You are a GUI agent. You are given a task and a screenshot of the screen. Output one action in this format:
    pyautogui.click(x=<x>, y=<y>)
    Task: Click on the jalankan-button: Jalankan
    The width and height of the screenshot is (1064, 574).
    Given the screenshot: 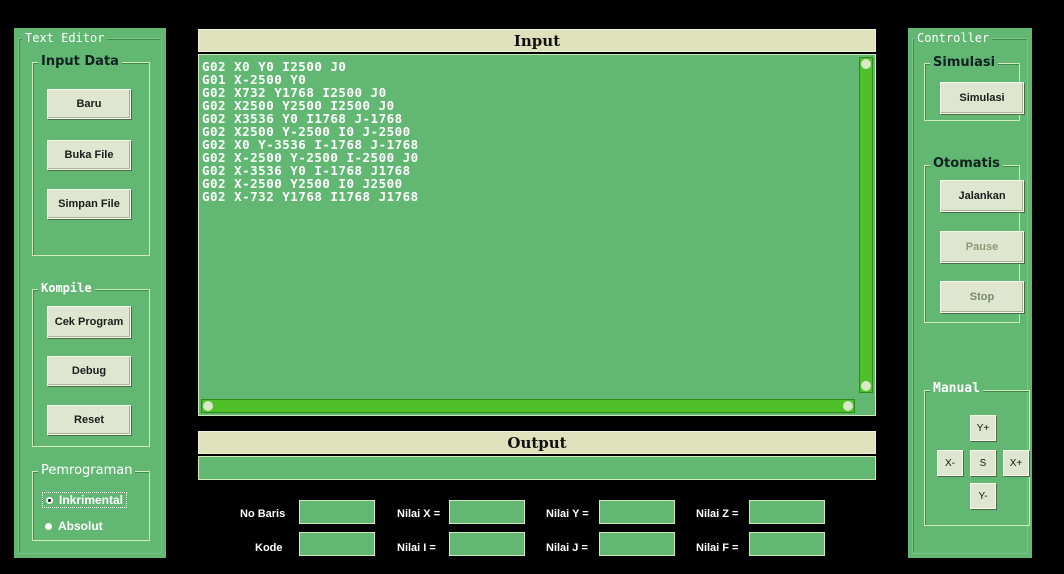 What is the action you would take?
    pyautogui.click(x=982, y=196)
    